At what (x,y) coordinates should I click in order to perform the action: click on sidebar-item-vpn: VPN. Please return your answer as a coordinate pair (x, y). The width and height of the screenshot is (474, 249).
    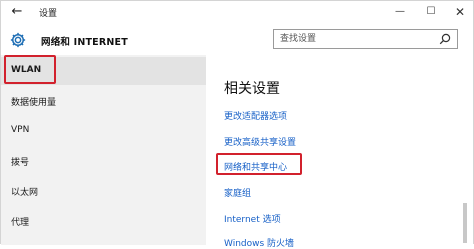
    Looking at the image, I should click on (103, 131).